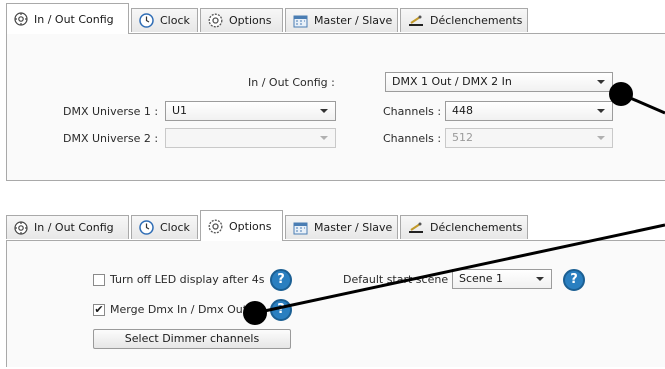  I want to click on universe1-label: DMX Universe 1 :, so click(111, 111).